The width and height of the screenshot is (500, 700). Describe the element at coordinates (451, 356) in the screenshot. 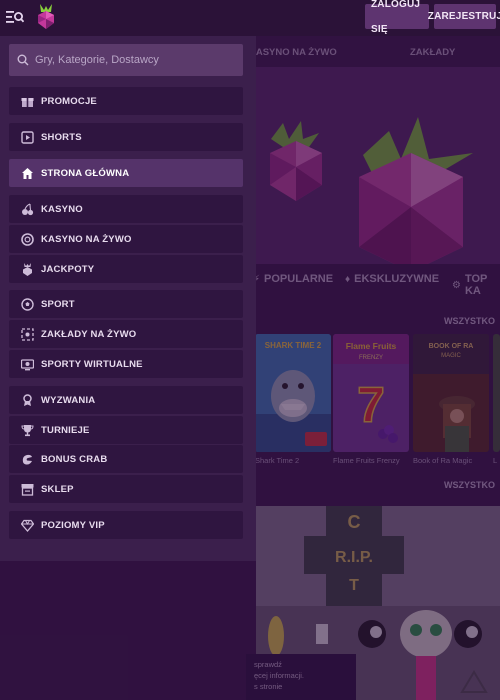

I see `svg-text: MAGIC` at that location.